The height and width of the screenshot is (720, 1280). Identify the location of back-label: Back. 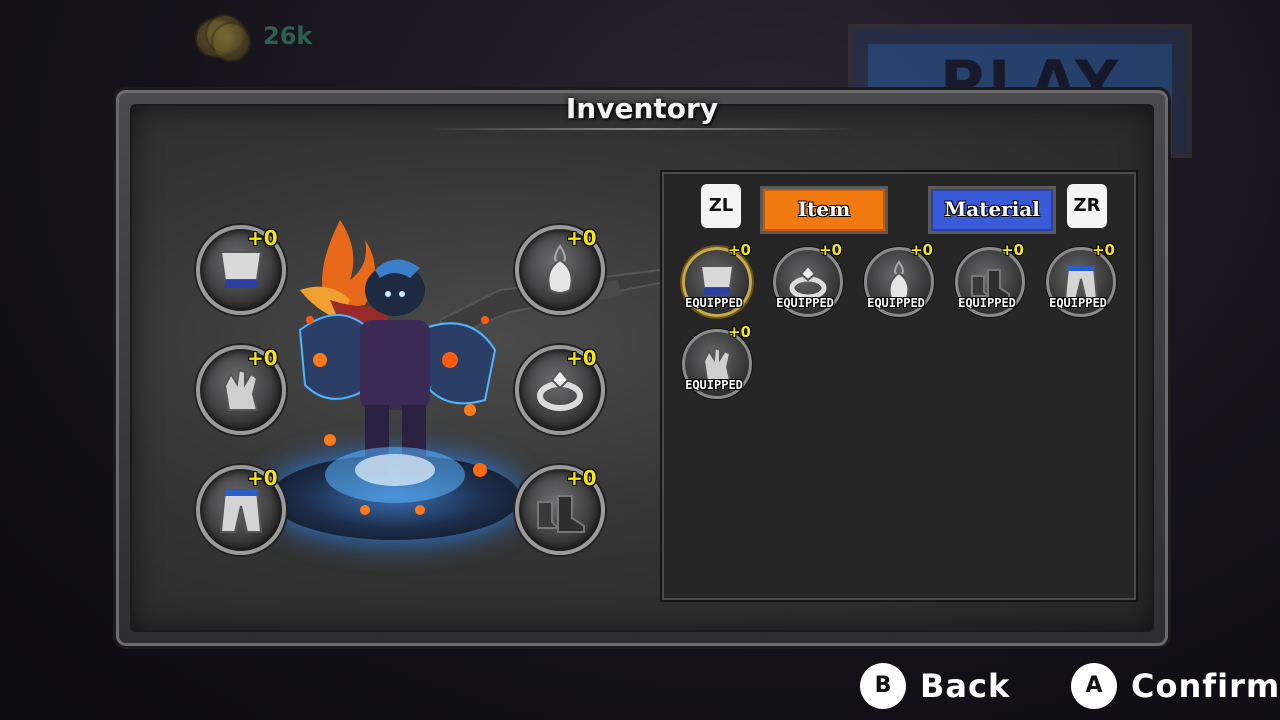
(965, 686).